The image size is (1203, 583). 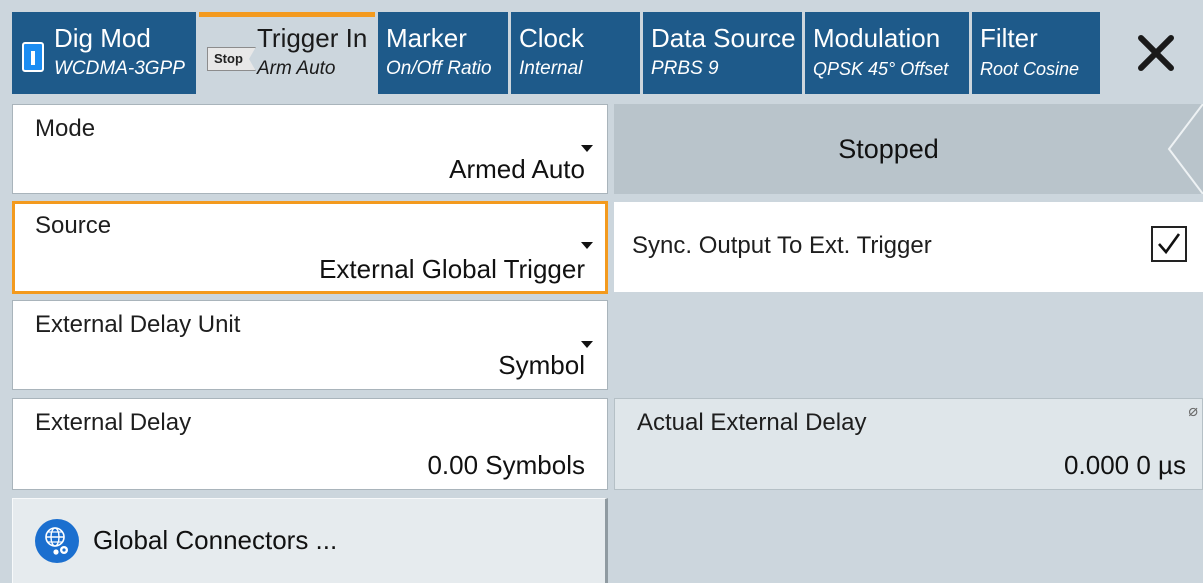 I want to click on readonly-link-icon: ⌀, so click(x=1193, y=411).